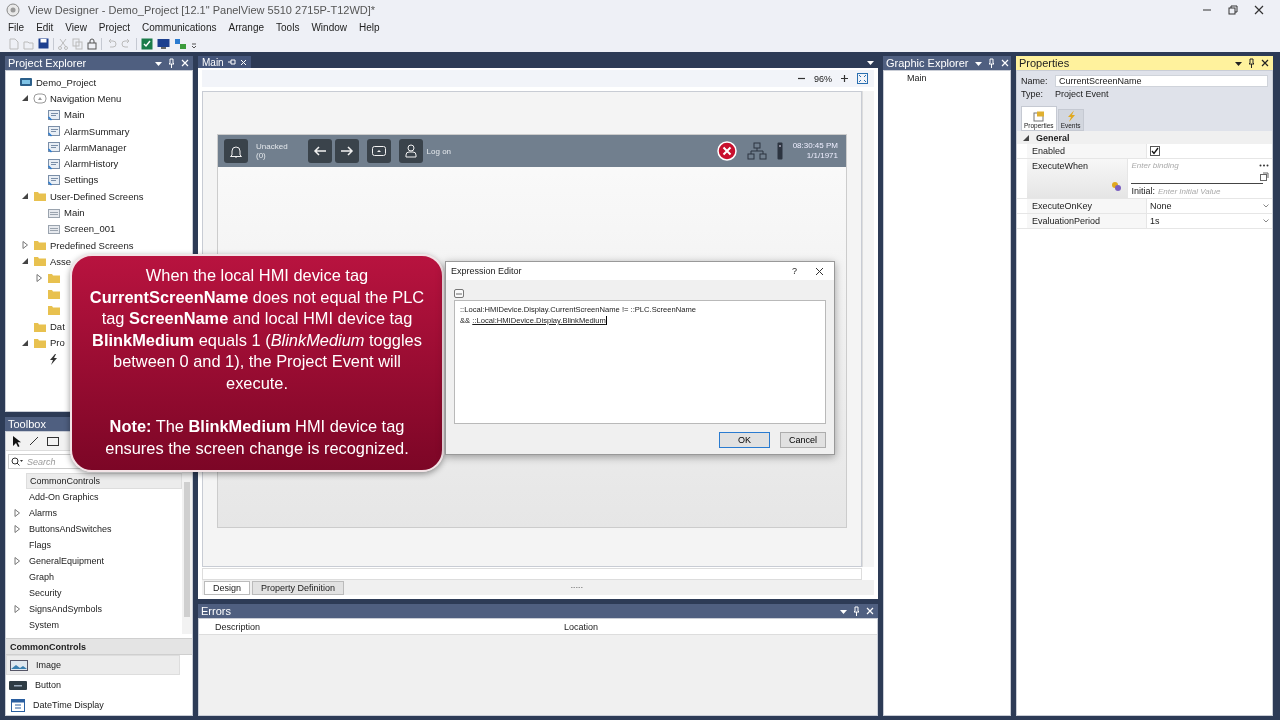 The width and height of the screenshot is (1280, 720). I want to click on forward-button, so click(346, 151).